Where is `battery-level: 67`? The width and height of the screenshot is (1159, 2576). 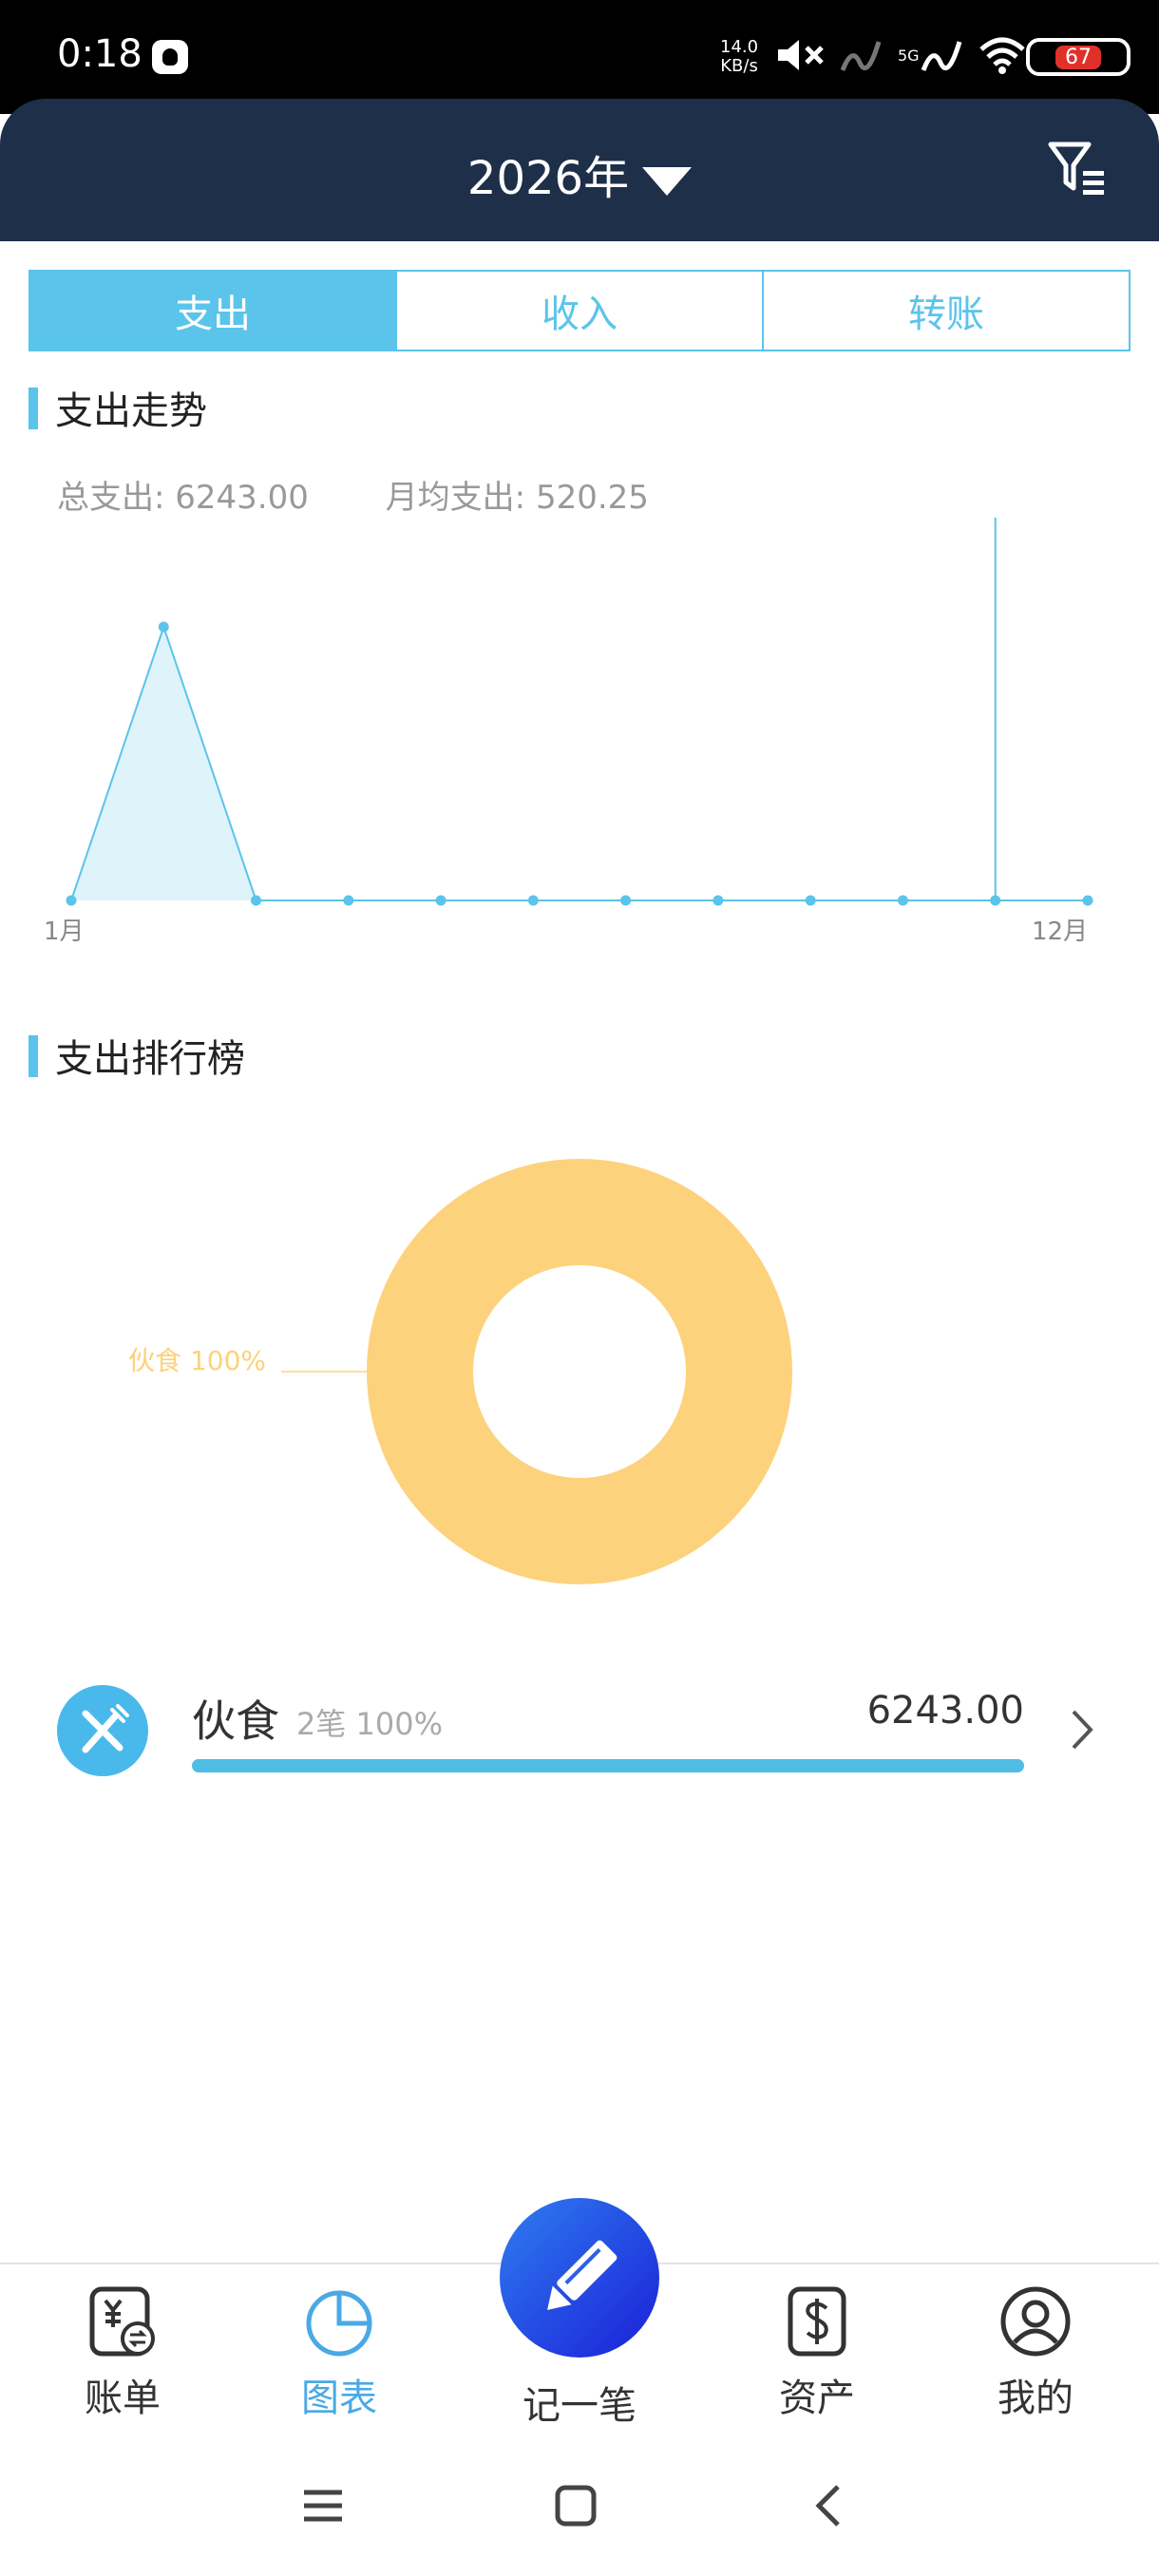
battery-level: 67 is located at coordinates (1078, 57).